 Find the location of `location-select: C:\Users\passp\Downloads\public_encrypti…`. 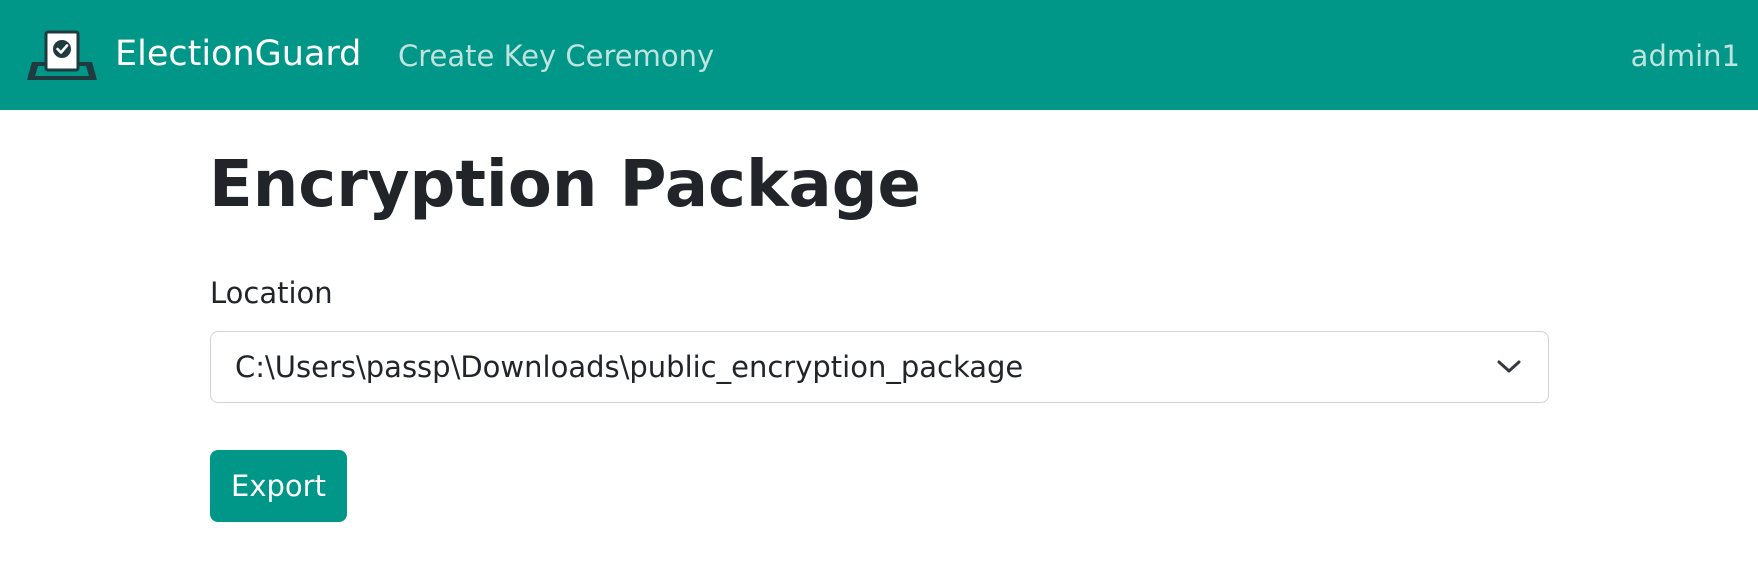

location-select: C:\Users\passp\Downloads\public_encrypti… is located at coordinates (879, 367).